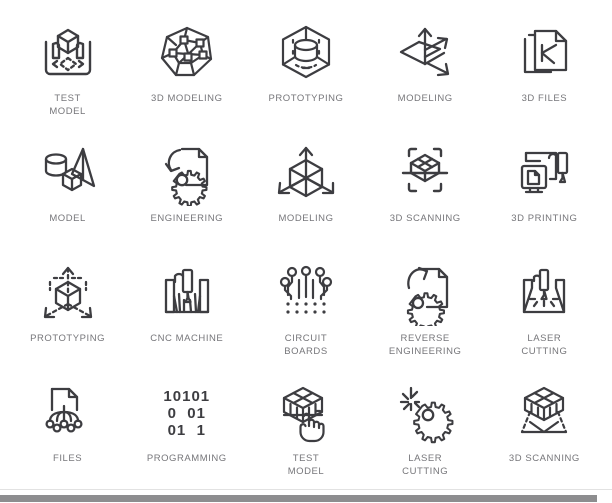 The image size is (612, 503). What do you see at coordinates (425, 413) in the screenshot?
I see `gear-laser-spark-icon` at bounding box center [425, 413].